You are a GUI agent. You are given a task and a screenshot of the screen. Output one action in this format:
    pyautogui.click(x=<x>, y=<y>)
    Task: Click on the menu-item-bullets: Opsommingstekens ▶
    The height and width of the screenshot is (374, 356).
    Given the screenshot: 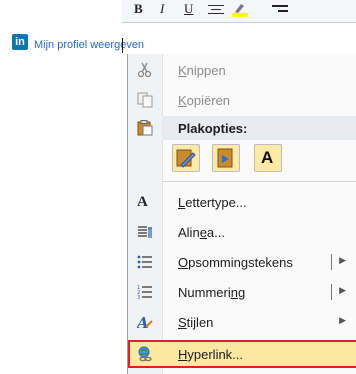 What is the action you would take?
    pyautogui.click(x=242, y=262)
    